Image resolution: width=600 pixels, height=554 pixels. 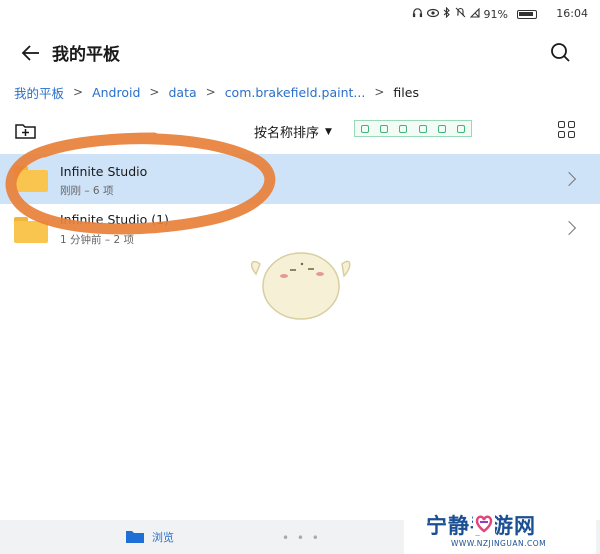 I want to click on mascot-illustration, so click(x=300, y=286).